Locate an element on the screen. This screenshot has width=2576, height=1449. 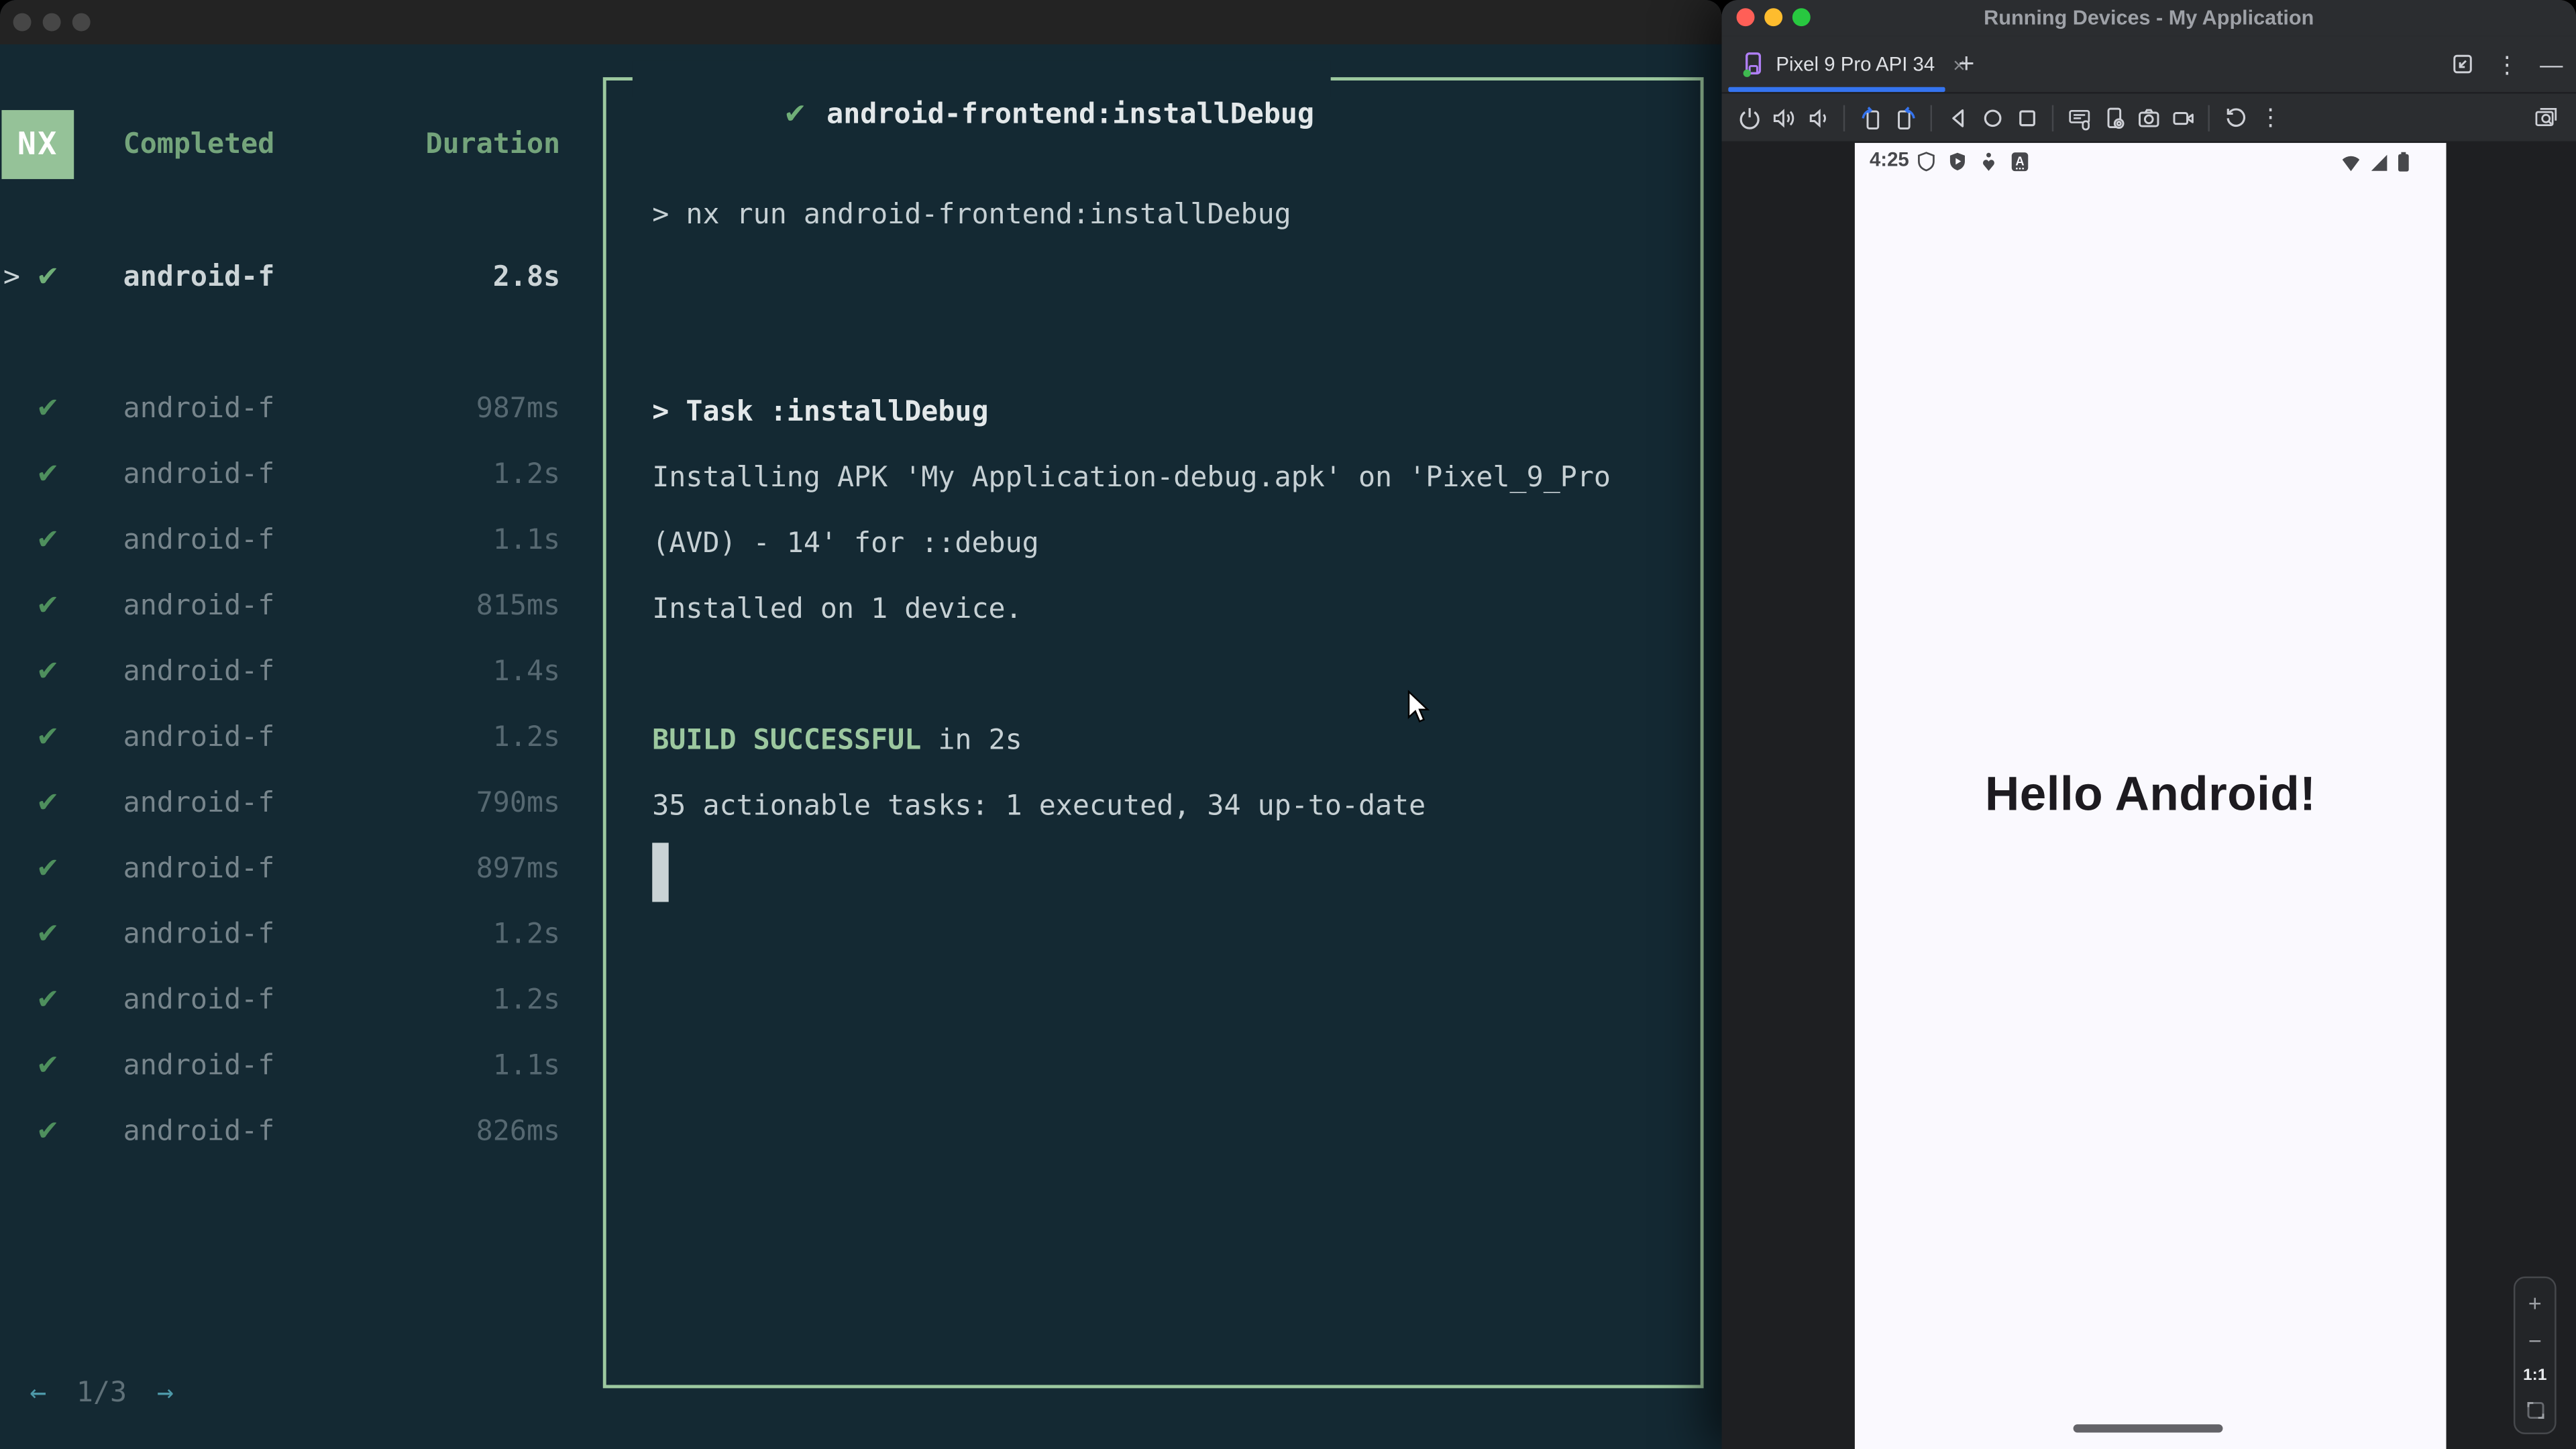
device-settings-icon is located at coordinates (2113, 118).